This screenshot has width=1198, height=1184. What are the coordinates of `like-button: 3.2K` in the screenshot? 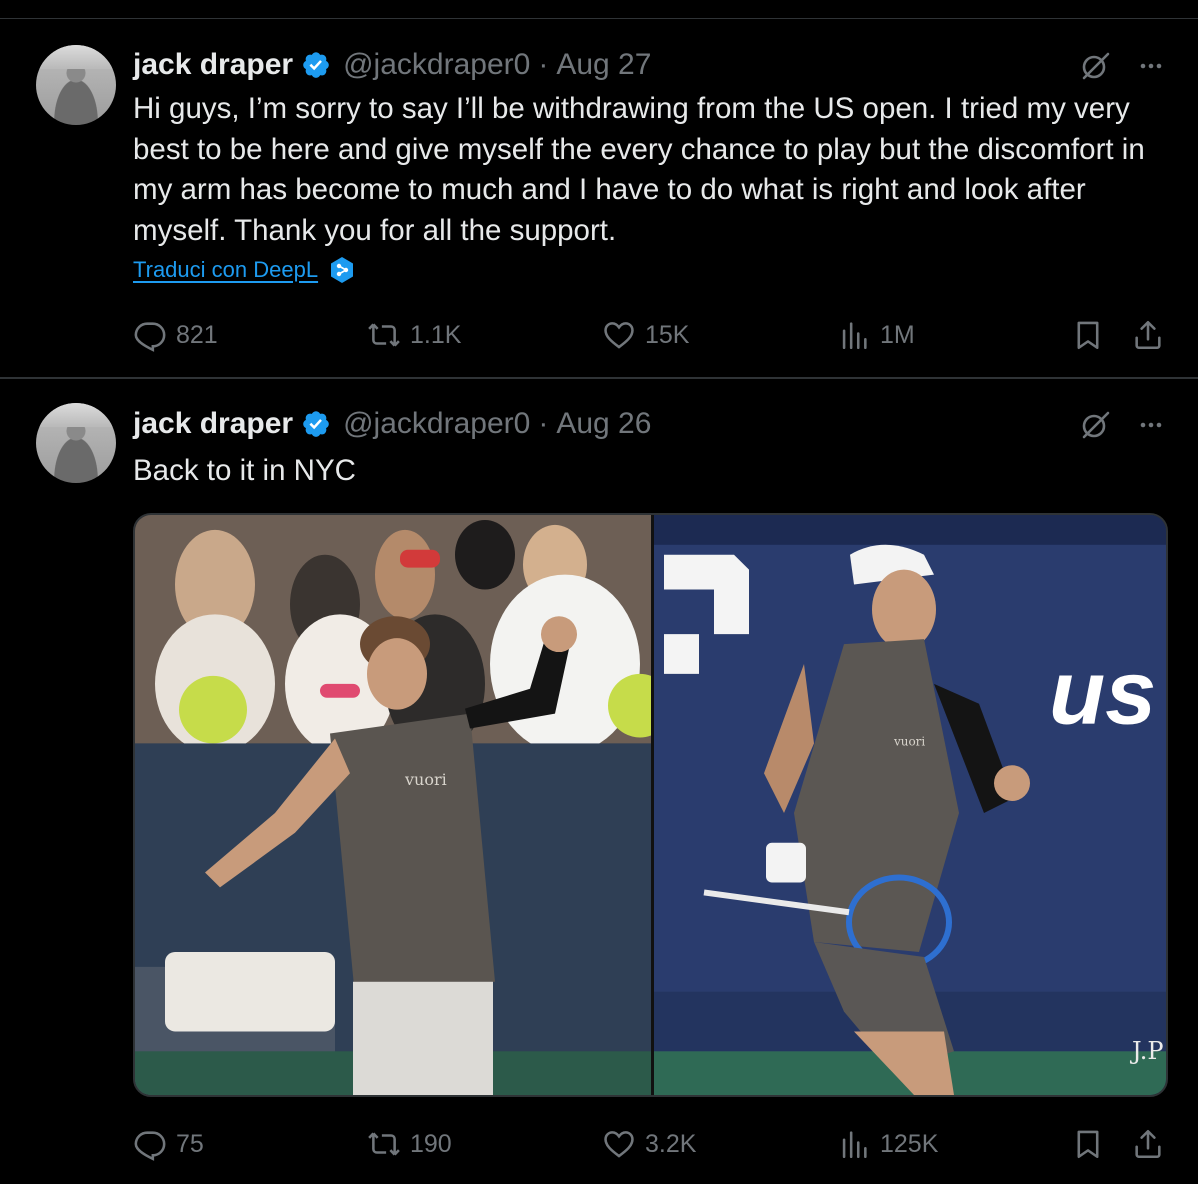 It's located at (649, 1144).